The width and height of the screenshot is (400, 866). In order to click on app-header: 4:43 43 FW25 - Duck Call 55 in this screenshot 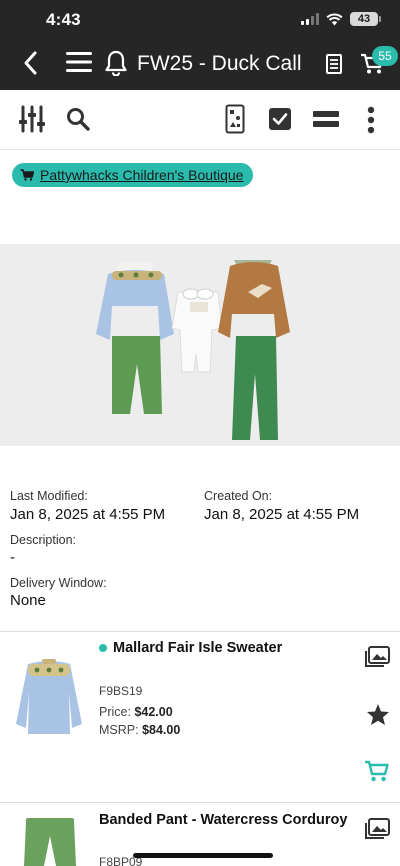, I will do `click(200, 45)`.